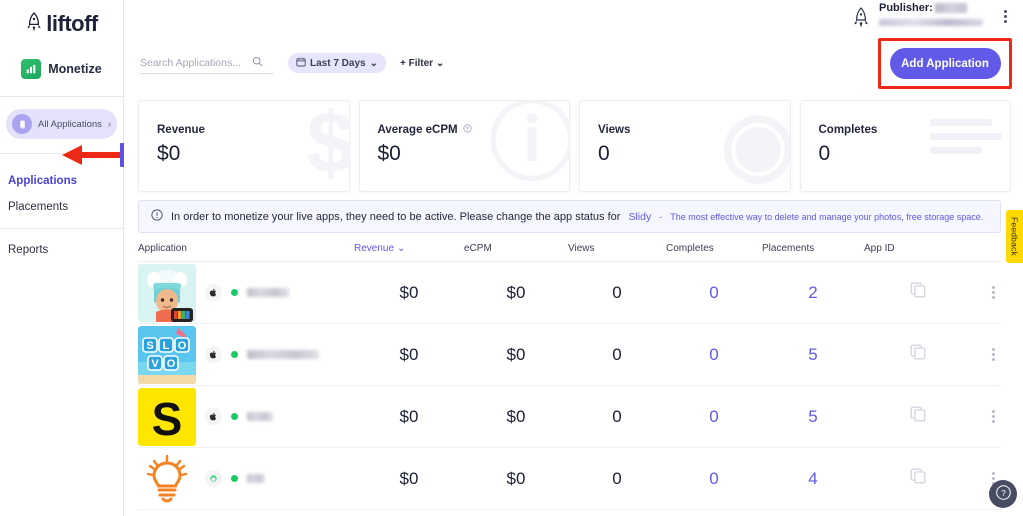 This screenshot has width=1023, height=516. What do you see at coordinates (617, 248) in the screenshot?
I see `column-header-views: Views` at bounding box center [617, 248].